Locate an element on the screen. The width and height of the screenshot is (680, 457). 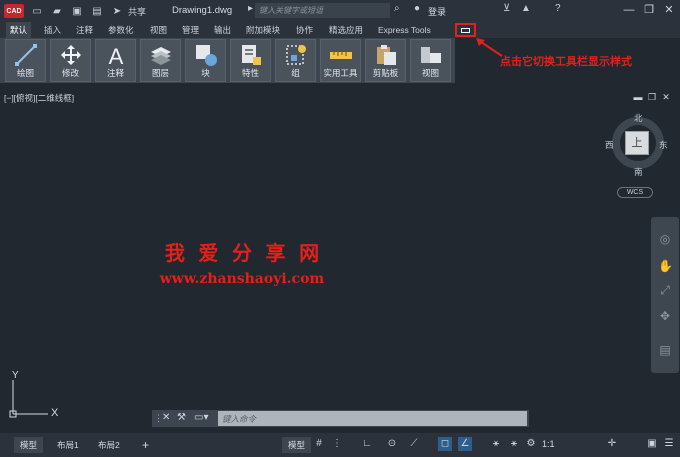
tab-addins: 附加模块 is located at coordinates (263, 30).